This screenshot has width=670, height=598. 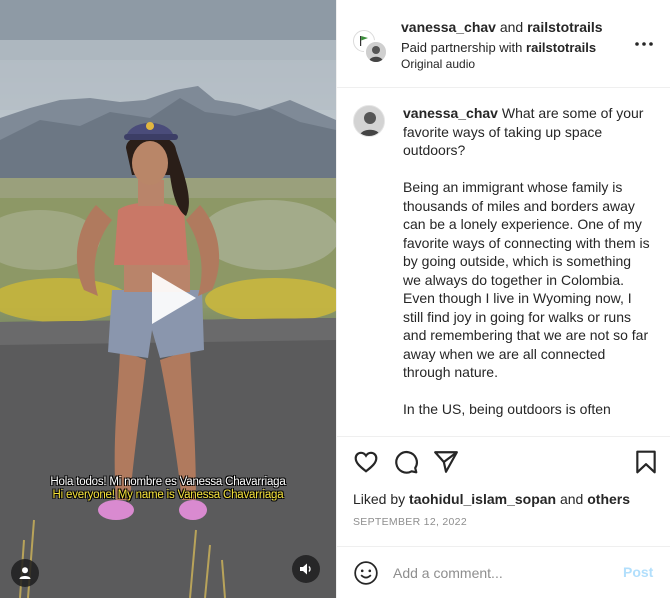 I want to click on bookmark-icon, so click(x=646, y=462).